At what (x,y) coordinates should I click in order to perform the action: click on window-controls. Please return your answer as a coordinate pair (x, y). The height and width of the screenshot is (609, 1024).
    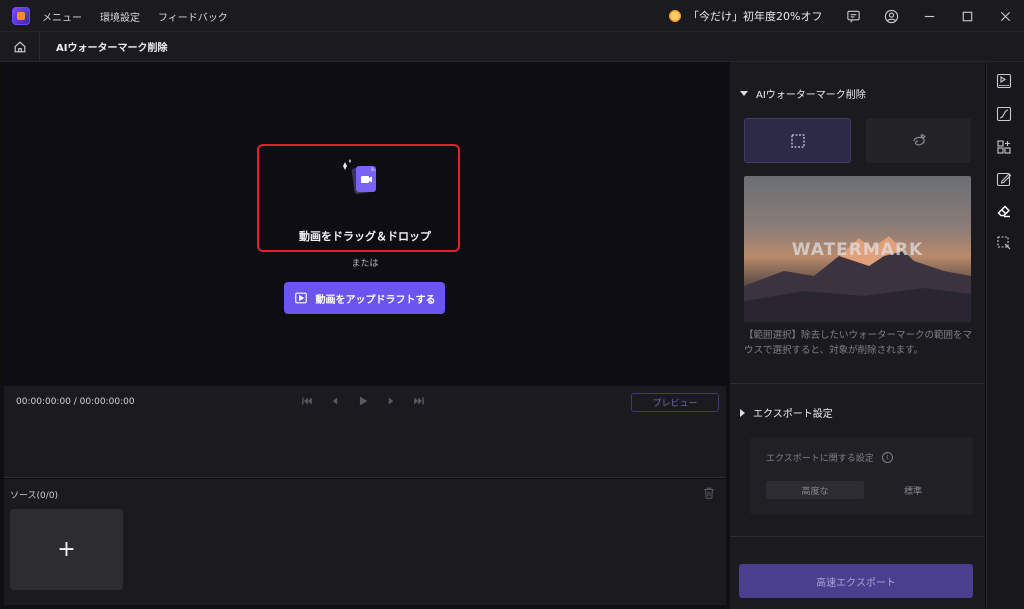
    Looking at the image, I should click on (929, 16).